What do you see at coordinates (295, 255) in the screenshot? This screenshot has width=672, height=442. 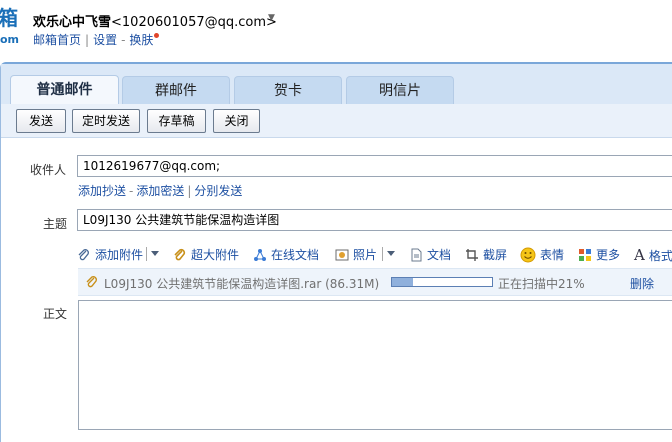 I see `online-doc-label: 在线文档` at bounding box center [295, 255].